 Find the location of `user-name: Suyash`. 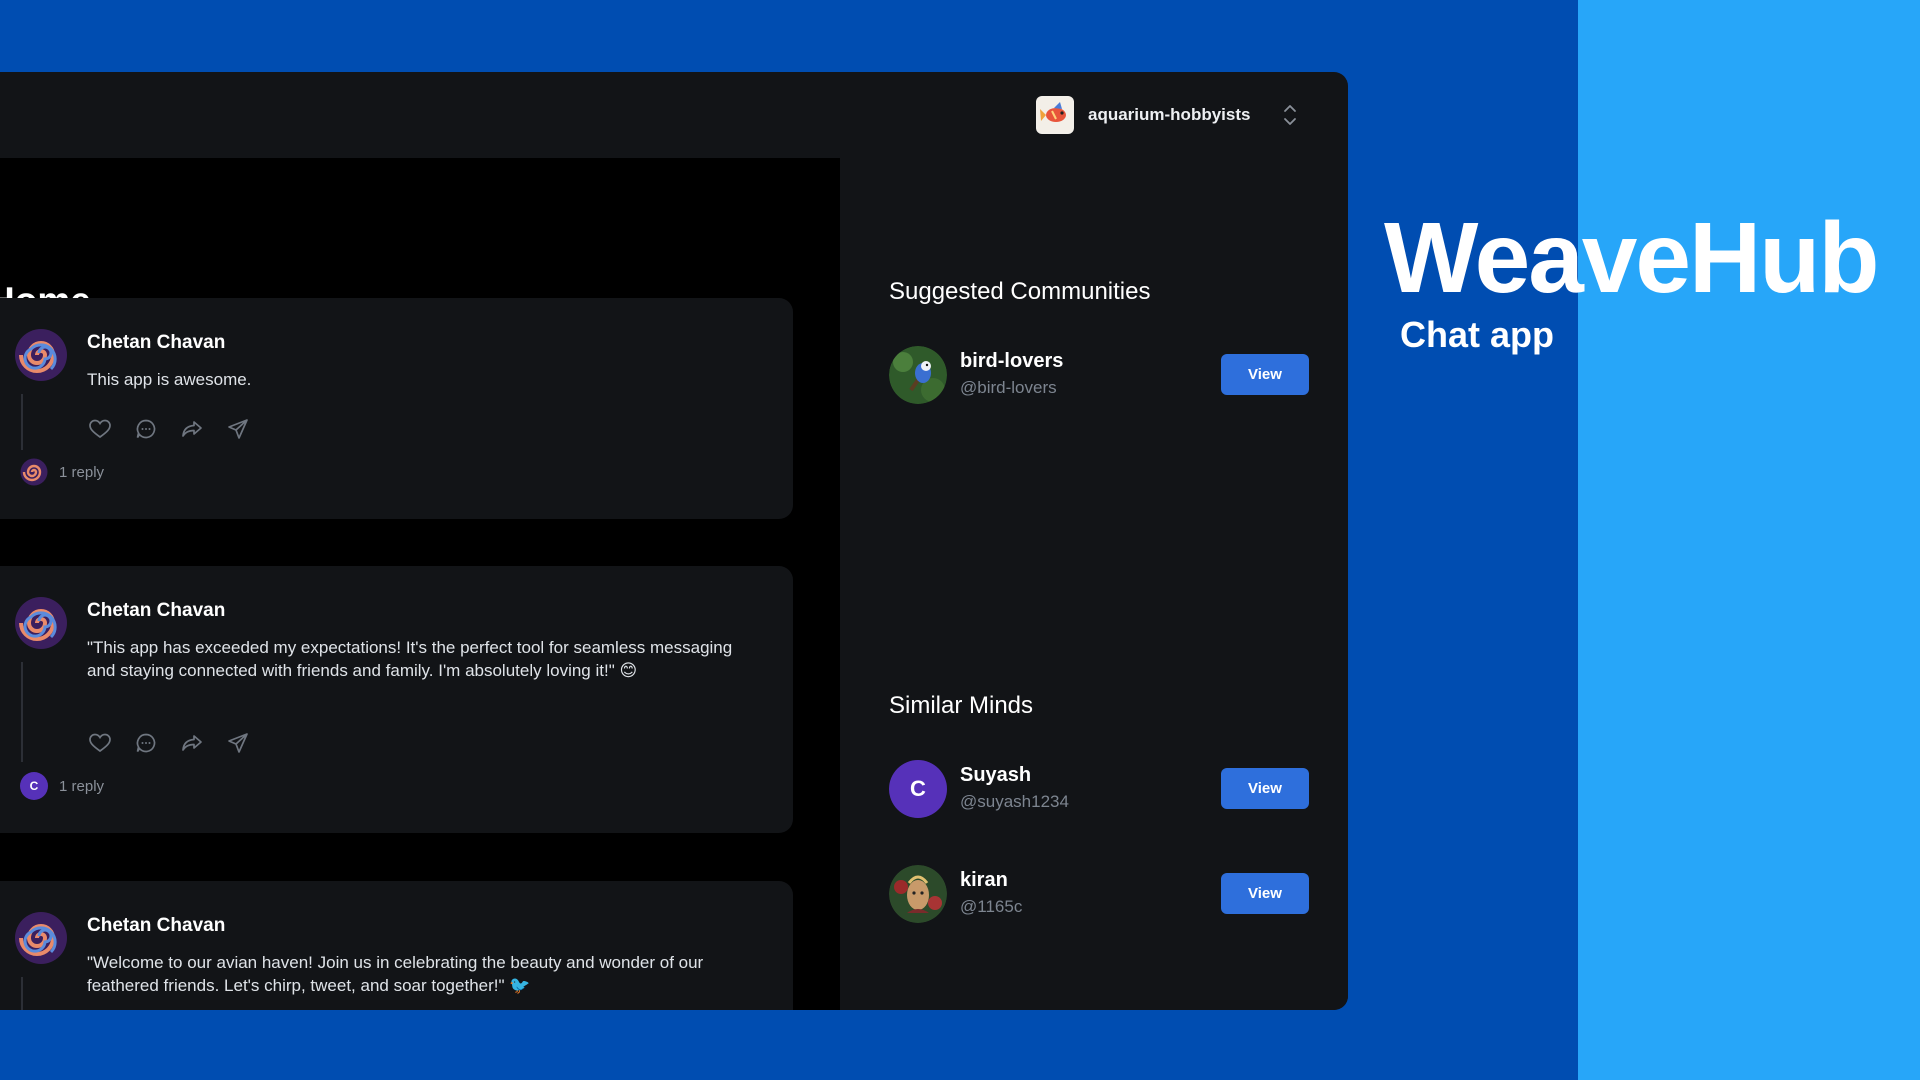

user-name: Suyash is located at coordinates (995, 775).